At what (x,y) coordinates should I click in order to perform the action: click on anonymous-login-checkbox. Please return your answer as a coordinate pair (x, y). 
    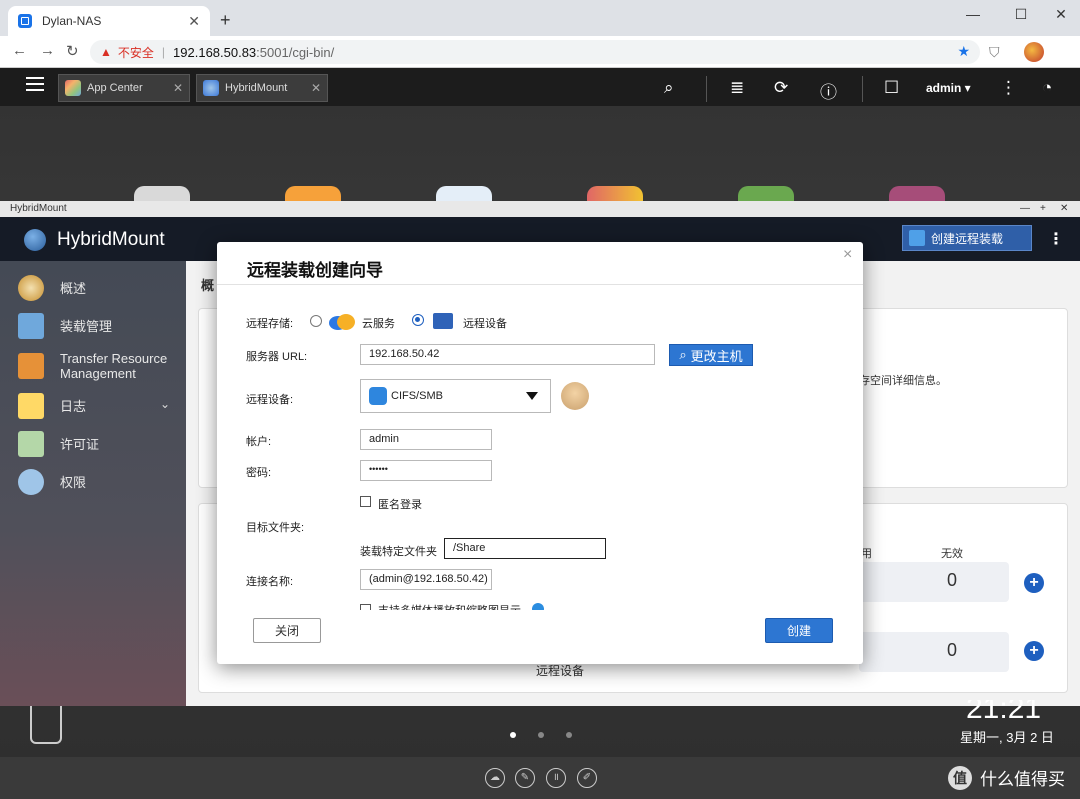
    Looking at the image, I should click on (365, 501).